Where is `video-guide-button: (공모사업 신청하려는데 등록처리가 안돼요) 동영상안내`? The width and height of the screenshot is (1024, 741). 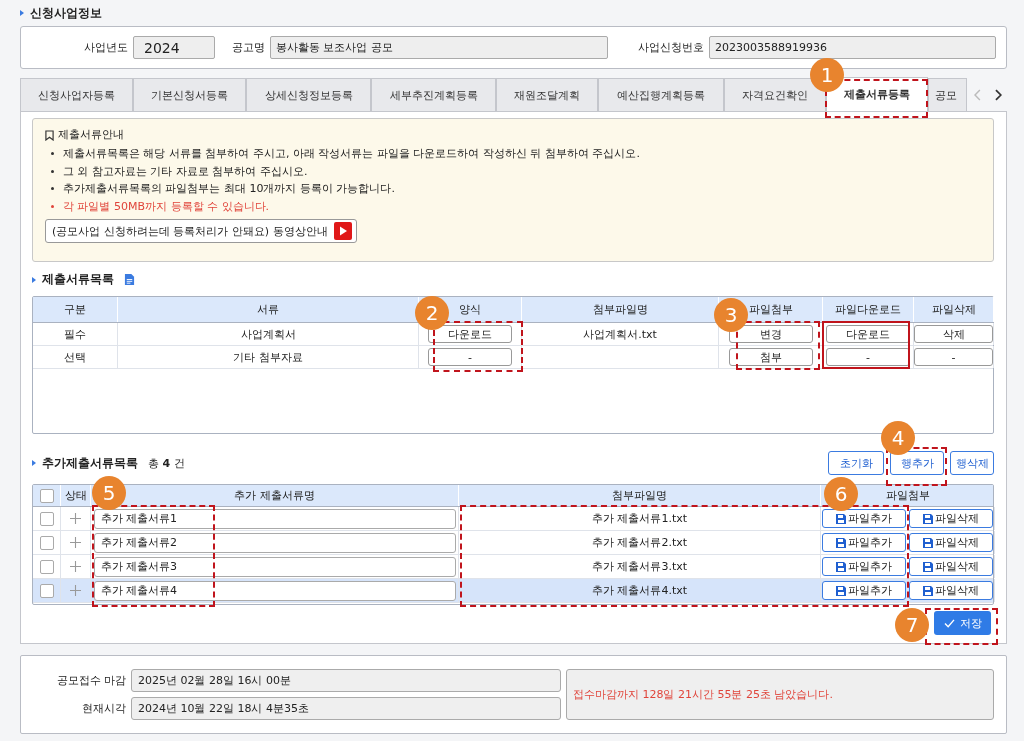
video-guide-button: (공모사업 신청하려는데 등록처리가 안돼요) 동영상안내 is located at coordinates (201, 231).